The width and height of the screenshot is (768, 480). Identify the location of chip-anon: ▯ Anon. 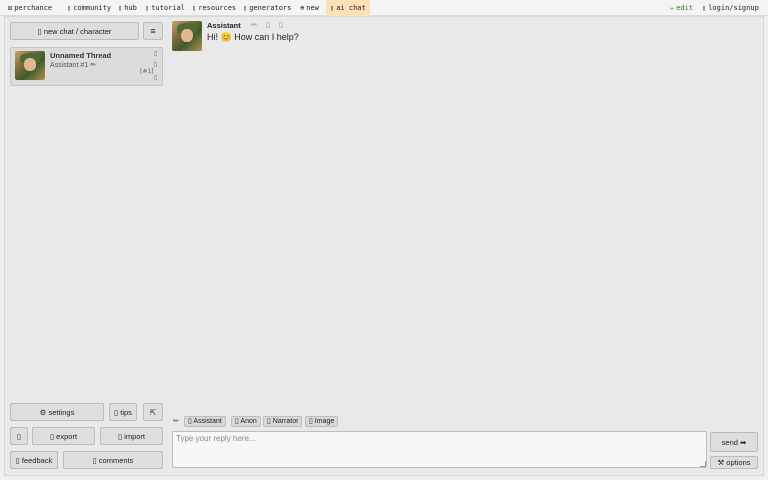
(246, 421).